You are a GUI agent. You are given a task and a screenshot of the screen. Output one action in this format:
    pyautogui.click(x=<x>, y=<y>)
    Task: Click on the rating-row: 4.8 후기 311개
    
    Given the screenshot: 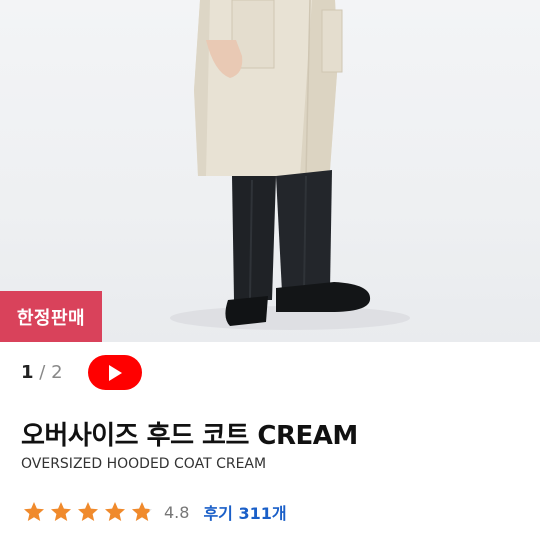 What is the action you would take?
    pyautogui.click(x=154, y=512)
    